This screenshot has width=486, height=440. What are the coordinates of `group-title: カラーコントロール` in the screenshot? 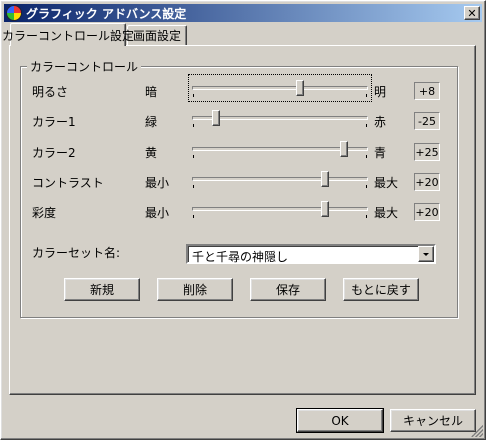 It's located at (84, 66).